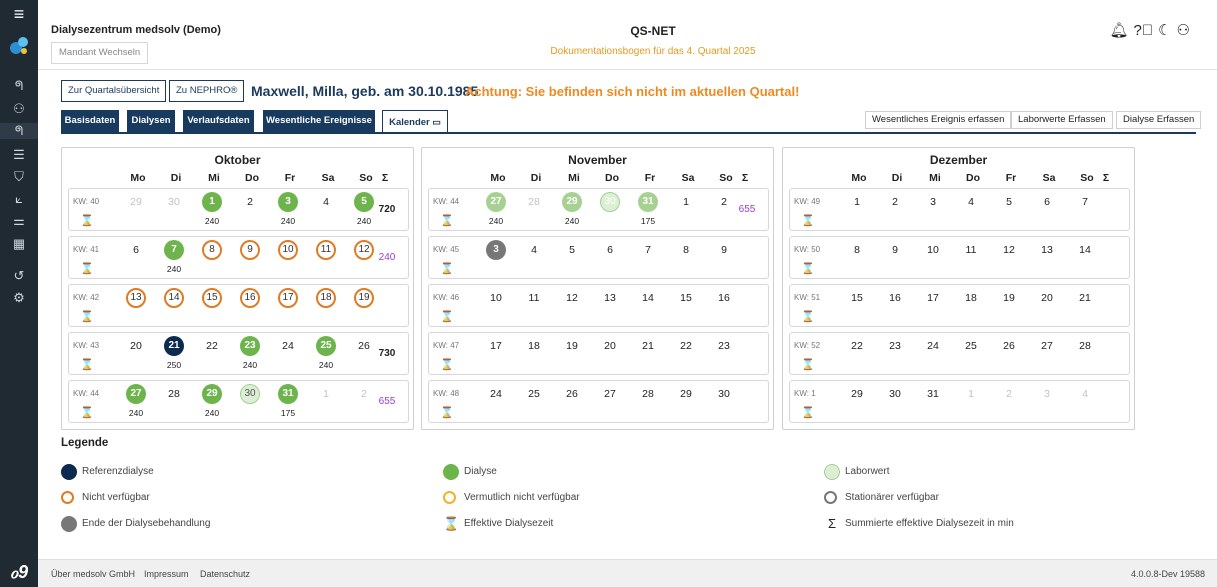 This screenshot has height=587, width=1217. What do you see at coordinates (415, 121) in the screenshot?
I see `tab-kalender: Kalender ▭` at bounding box center [415, 121].